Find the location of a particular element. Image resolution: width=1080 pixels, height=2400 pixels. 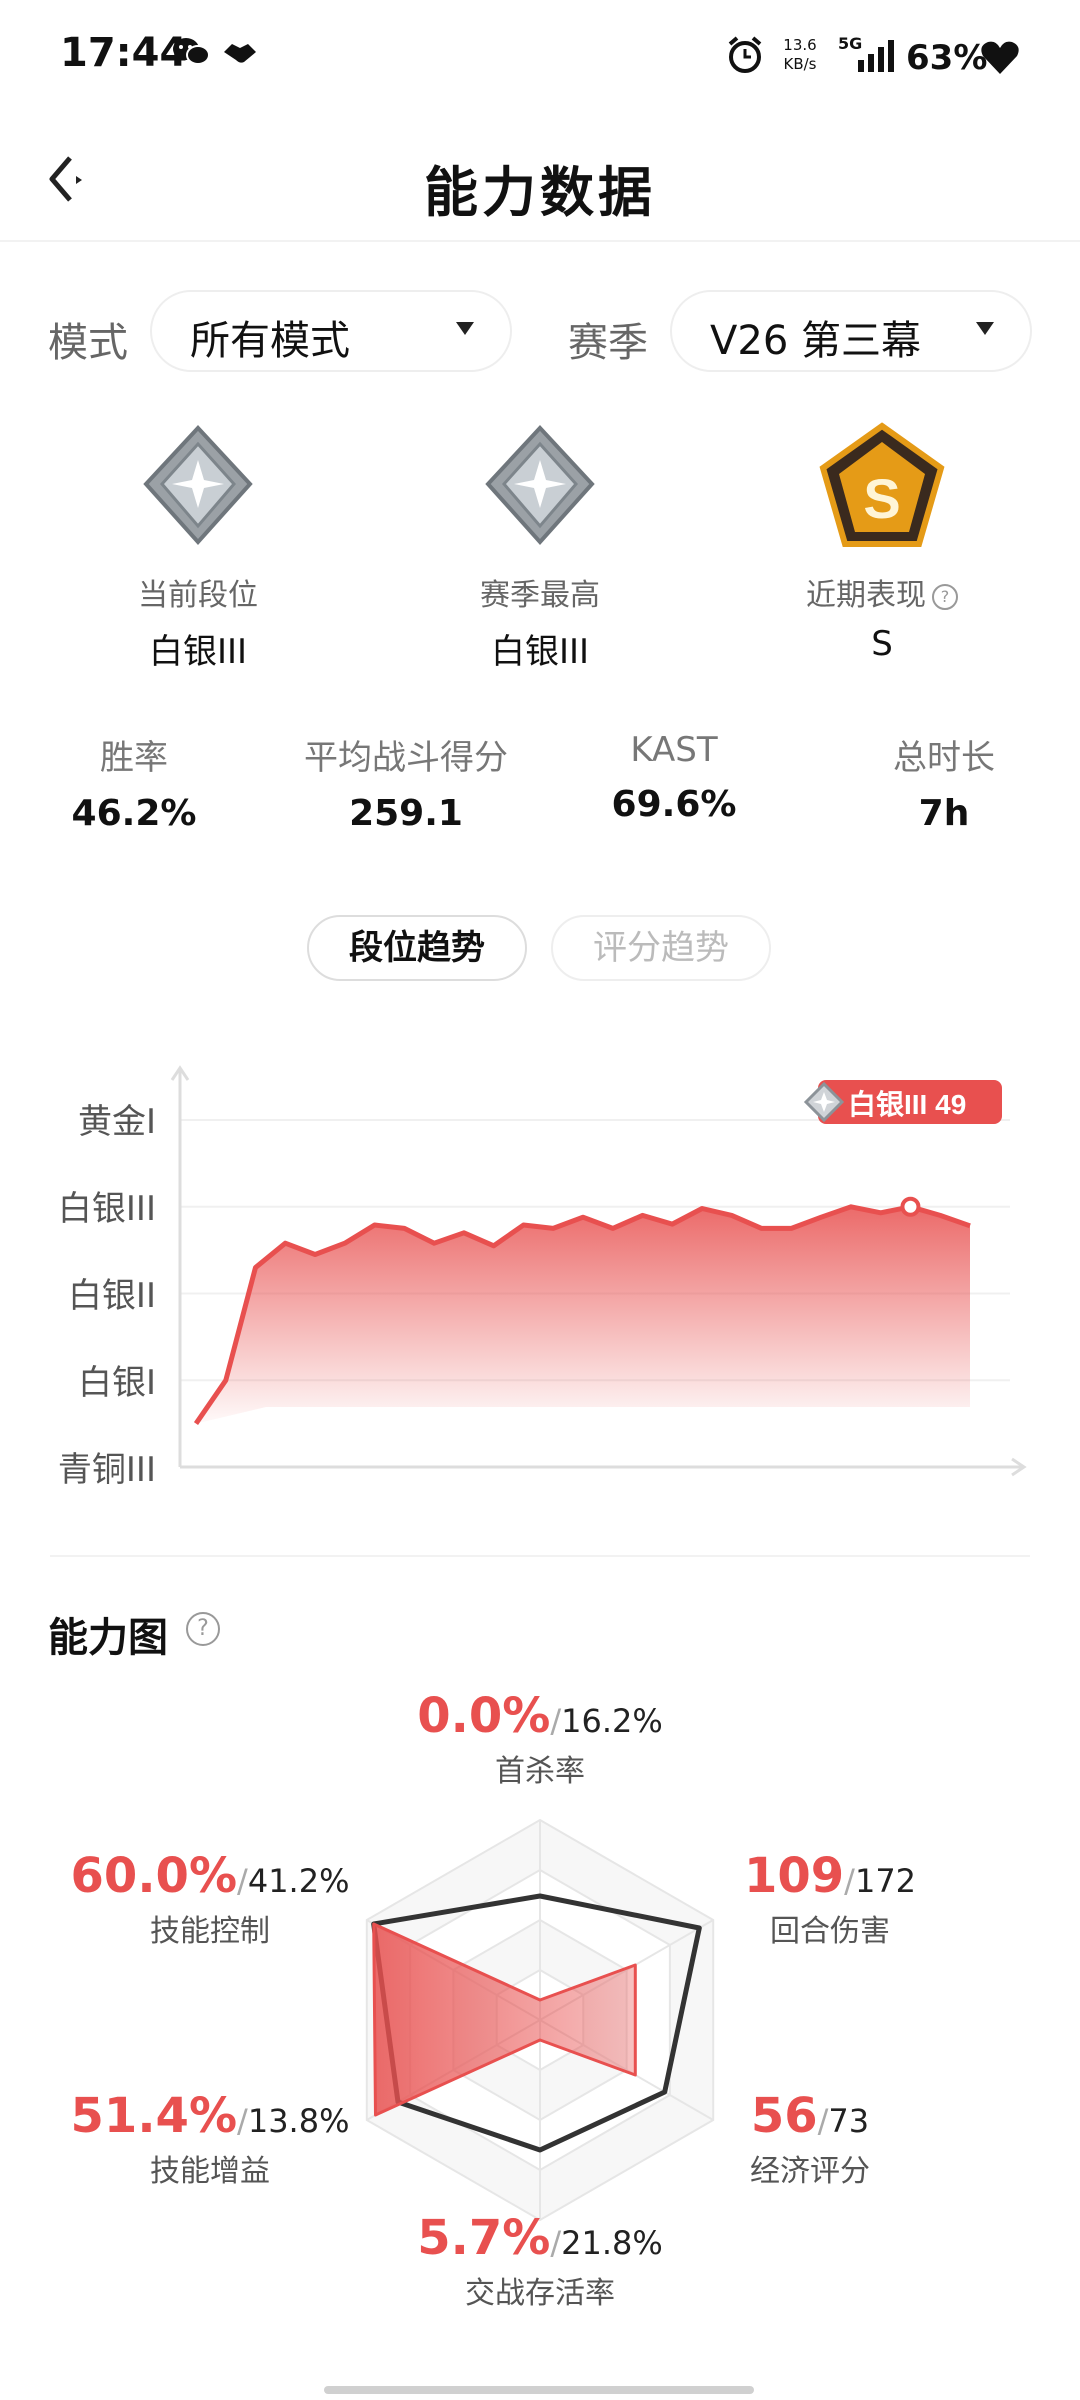

battery-level: 63% is located at coordinates (947, 58).